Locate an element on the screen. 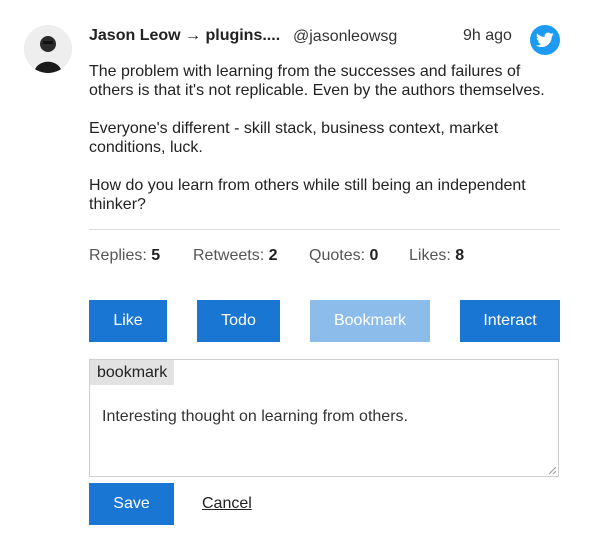 Image resolution: width=589 pixels, height=536 pixels. profile-photo is located at coordinates (48, 49).